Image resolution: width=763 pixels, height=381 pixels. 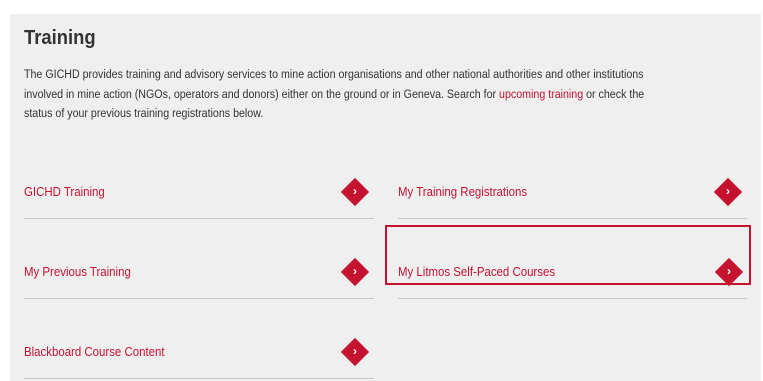 What do you see at coordinates (94, 351) in the screenshot?
I see `blackboard-course-content-link: Blackboard Course Content` at bounding box center [94, 351].